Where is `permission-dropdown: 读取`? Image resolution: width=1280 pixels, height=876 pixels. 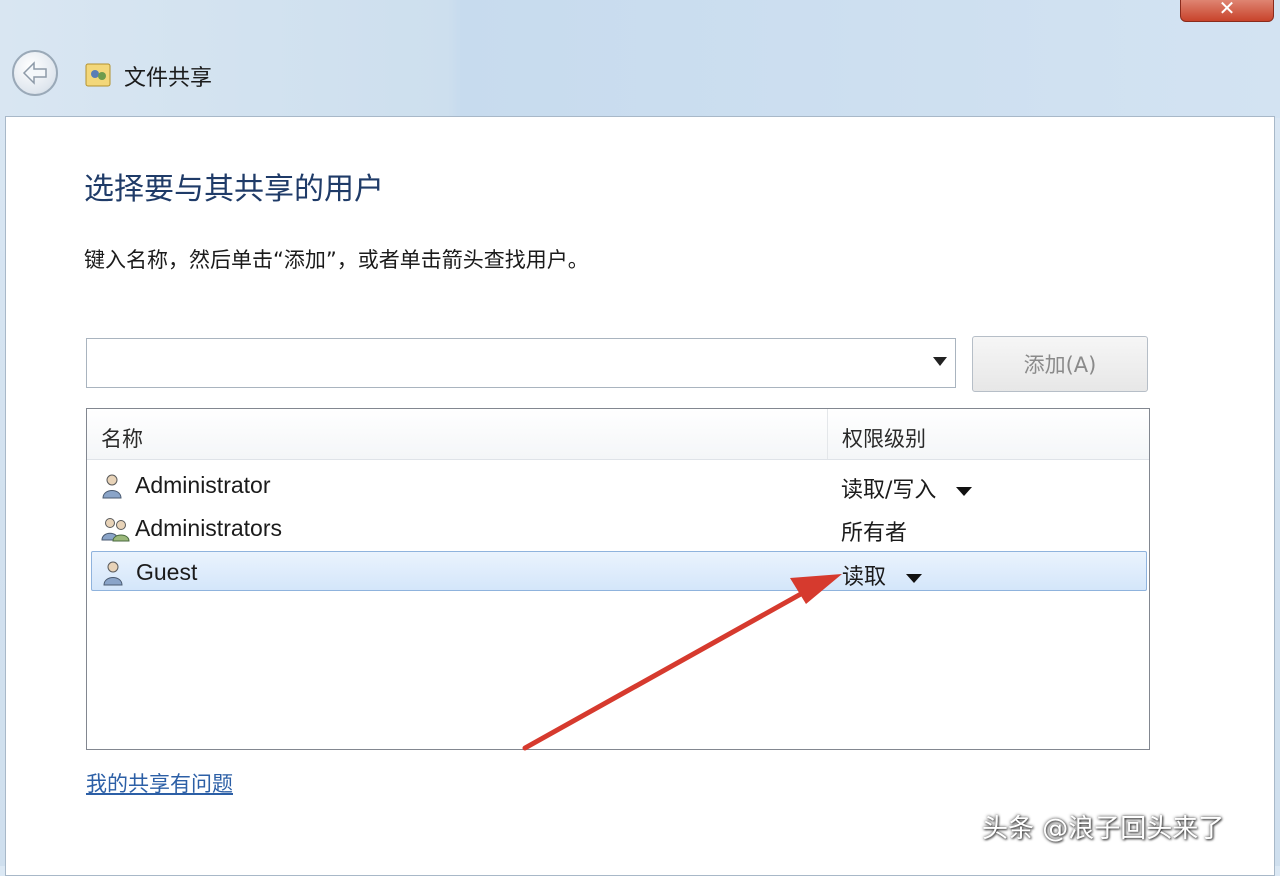
permission-dropdown: 读取 is located at coordinates (882, 575).